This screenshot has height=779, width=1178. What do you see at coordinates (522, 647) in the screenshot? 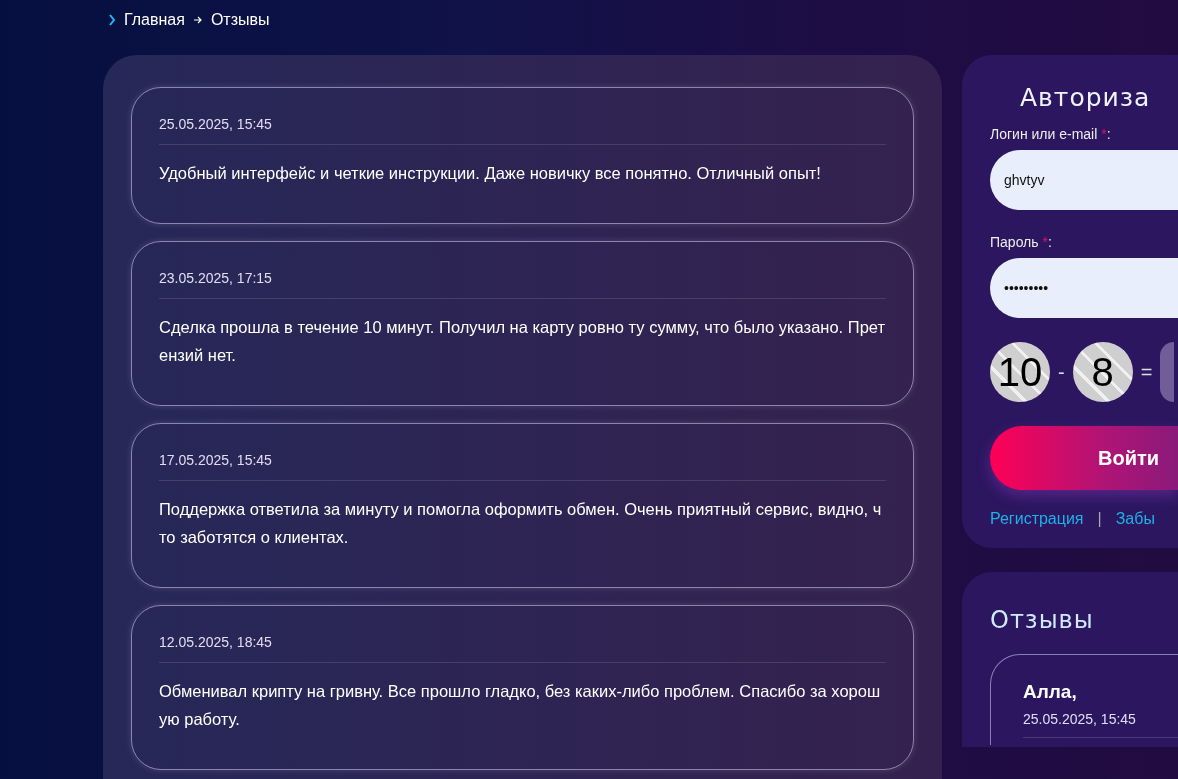
I see `review-date: 12.05.2025, 18:45` at bounding box center [522, 647].